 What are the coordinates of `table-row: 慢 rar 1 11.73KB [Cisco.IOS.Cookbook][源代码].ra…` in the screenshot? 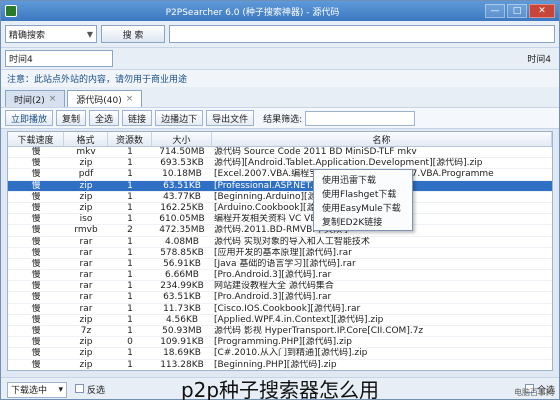 It's located at (280, 309).